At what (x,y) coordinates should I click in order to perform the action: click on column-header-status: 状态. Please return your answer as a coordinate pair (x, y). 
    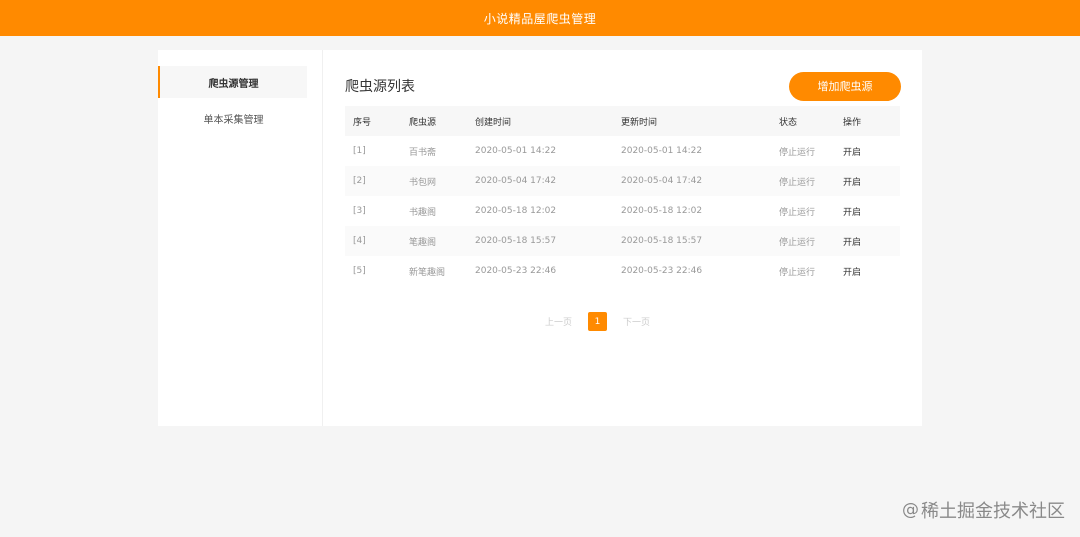
    Looking at the image, I should click on (788, 122).